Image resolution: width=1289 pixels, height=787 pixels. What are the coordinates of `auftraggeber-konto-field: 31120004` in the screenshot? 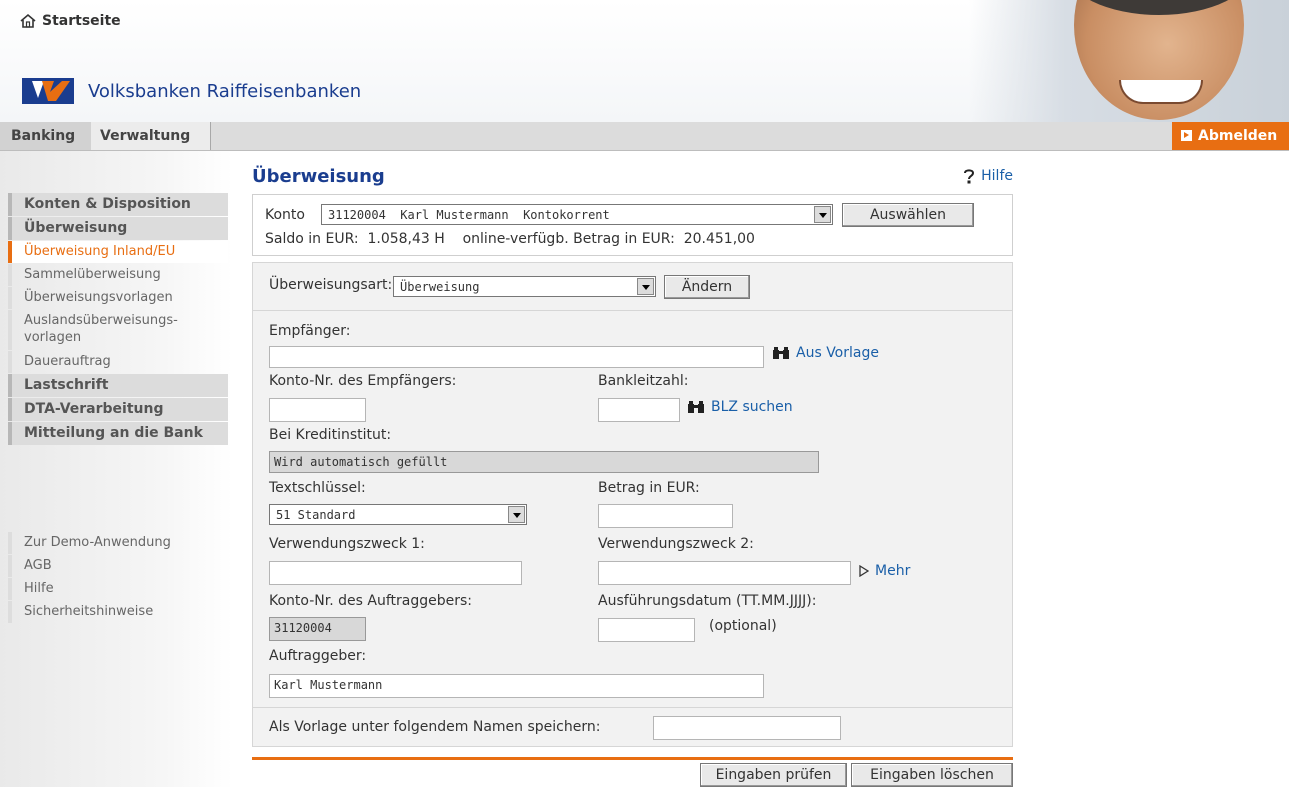 It's located at (317, 629).